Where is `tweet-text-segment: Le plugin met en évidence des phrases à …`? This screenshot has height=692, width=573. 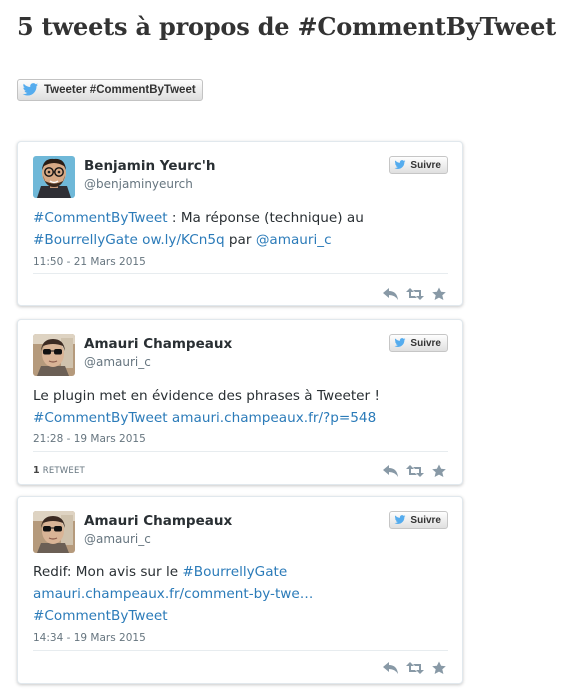
tweet-text-segment: Le plugin met en évidence des phrases à … is located at coordinates (206, 396).